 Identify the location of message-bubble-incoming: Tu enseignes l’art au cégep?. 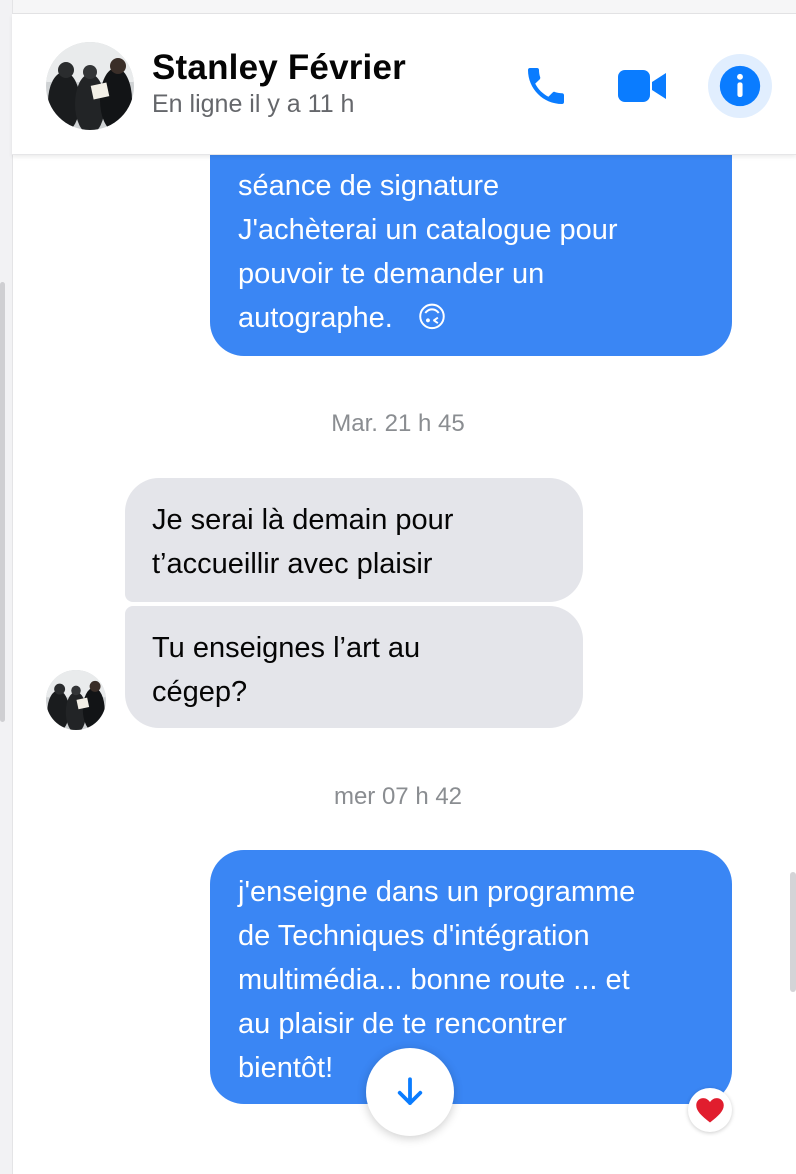
(354, 667).